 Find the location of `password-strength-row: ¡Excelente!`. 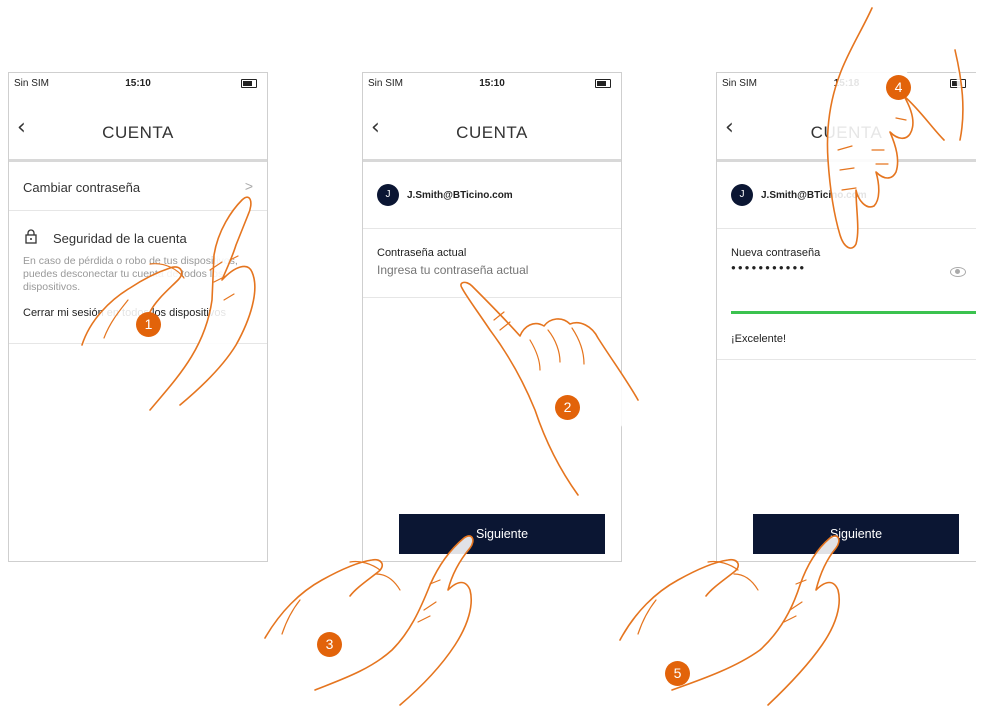

password-strength-row: ¡Excelente! is located at coordinates (846, 337).